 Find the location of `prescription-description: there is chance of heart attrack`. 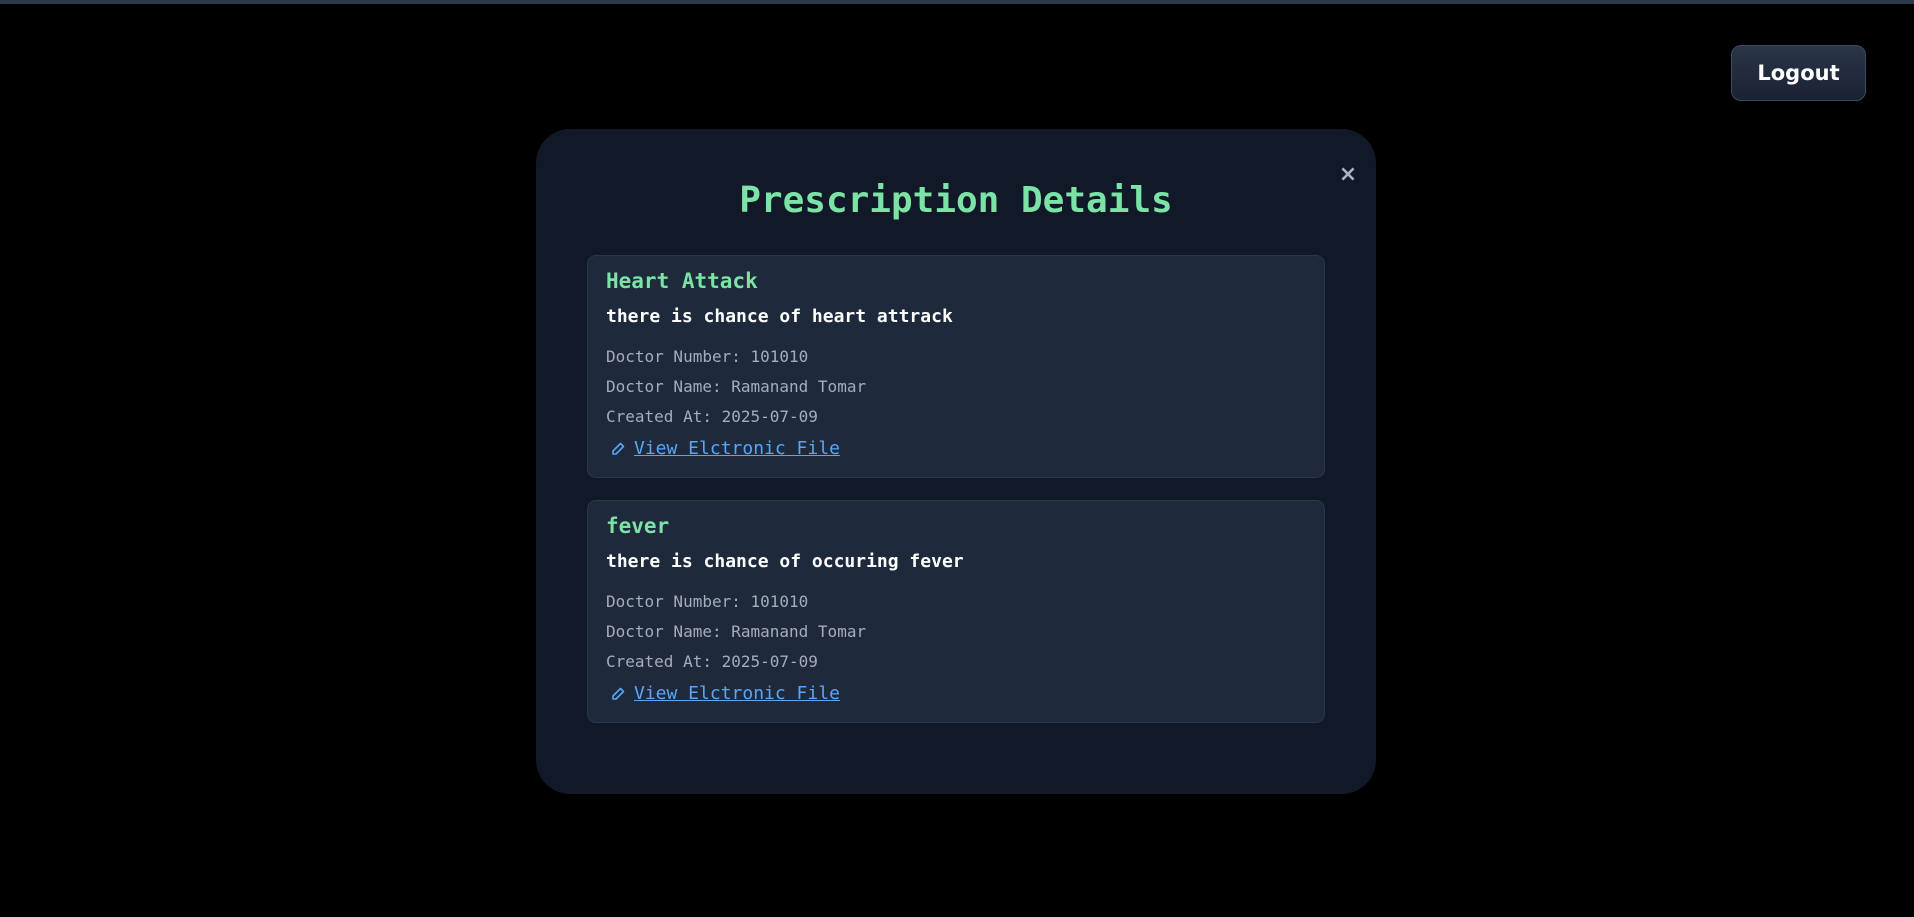

prescription-description: there is chance of heart attrack is located at coordinates (779, 316).